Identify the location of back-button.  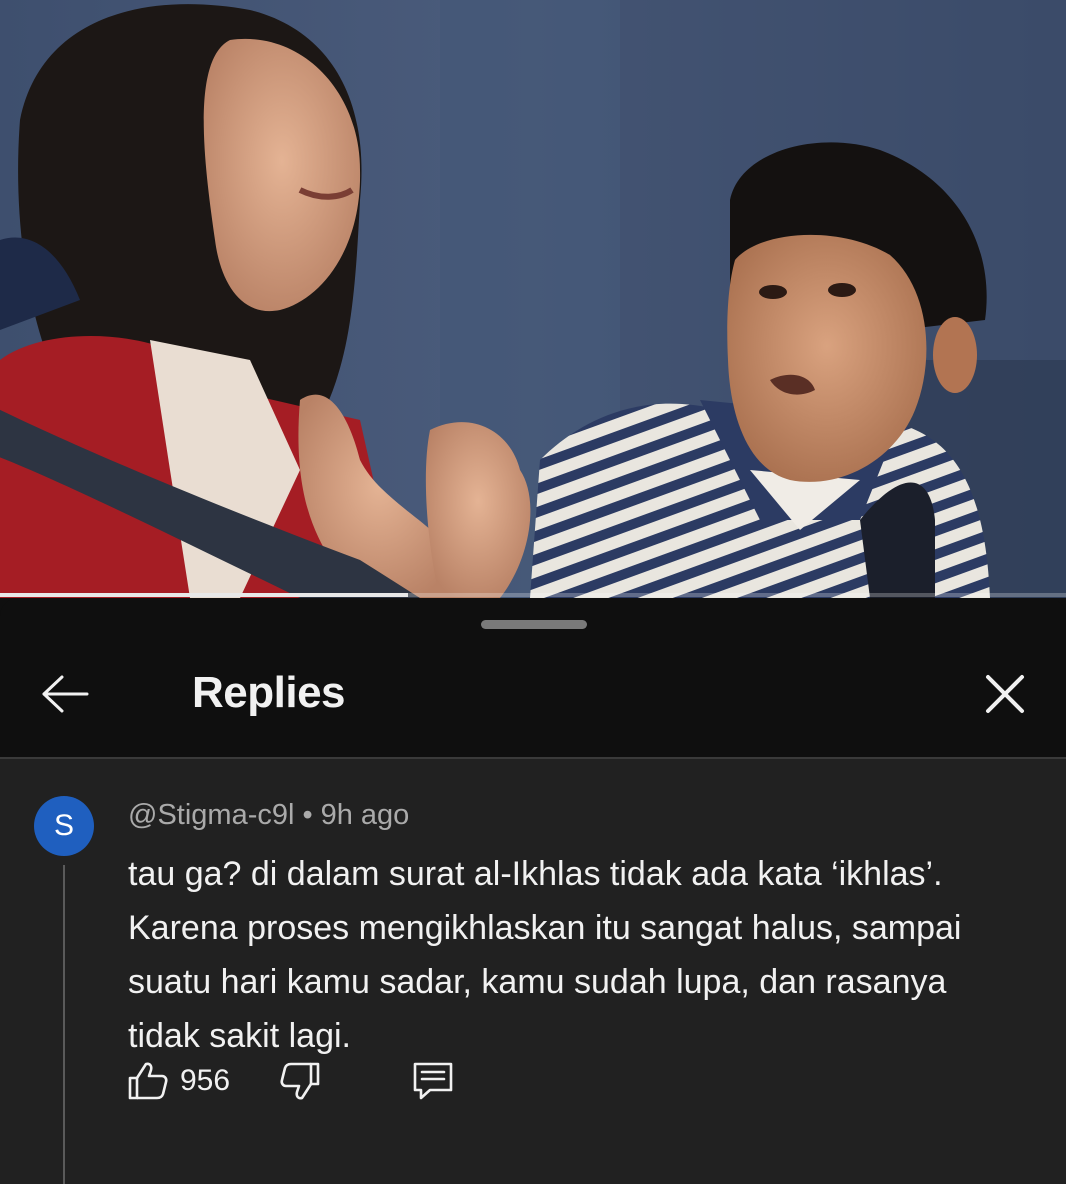
(65, 694).